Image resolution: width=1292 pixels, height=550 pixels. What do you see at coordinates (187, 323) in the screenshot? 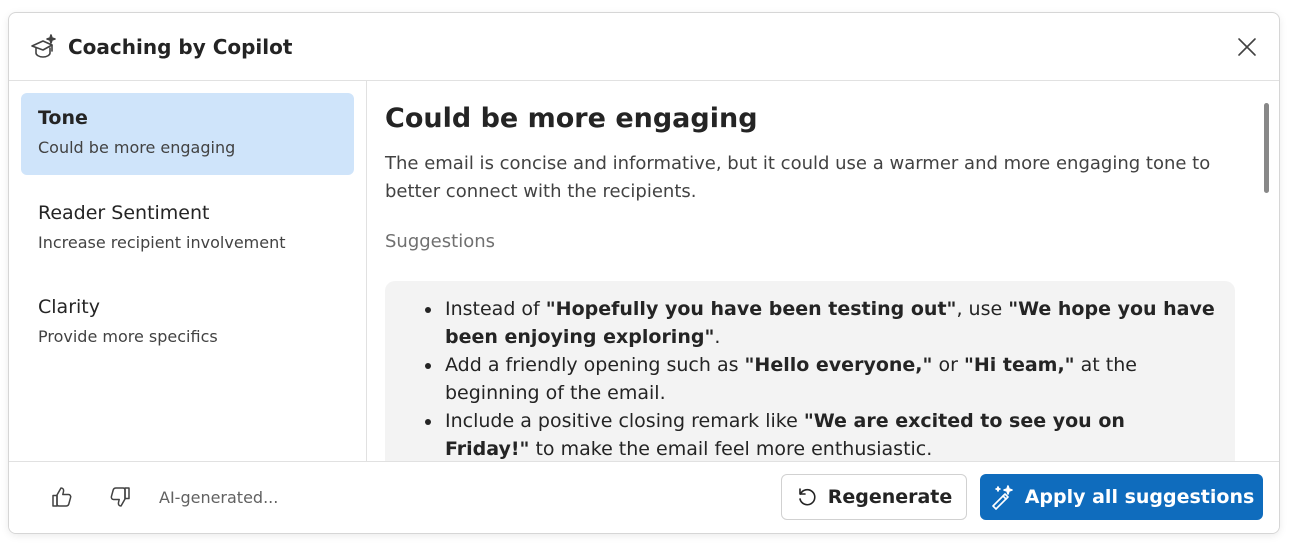
I see `sidebar-item-clarity: Clarity Provide more specifics` at bounding box center [187, 323].